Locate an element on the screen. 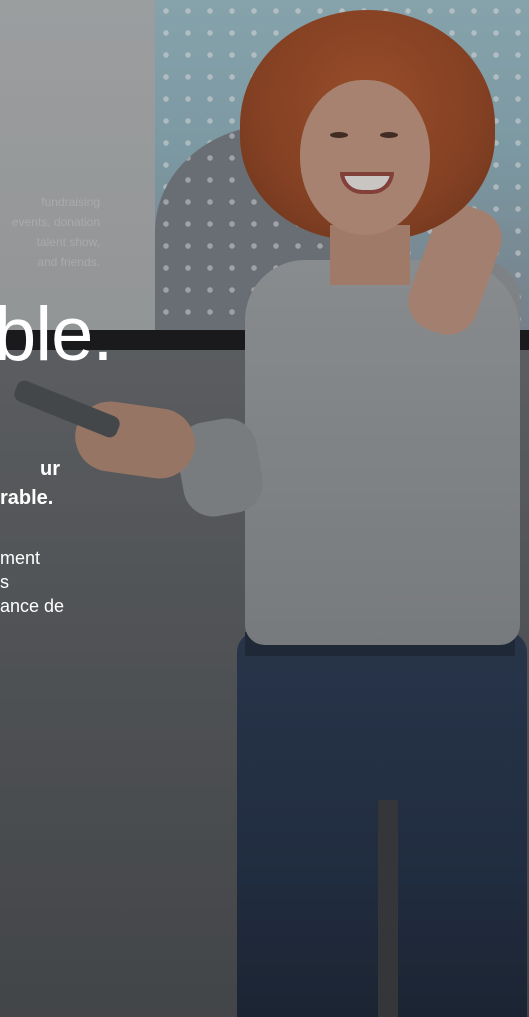  subheading-line: ur is located at coordinates (50, 469).